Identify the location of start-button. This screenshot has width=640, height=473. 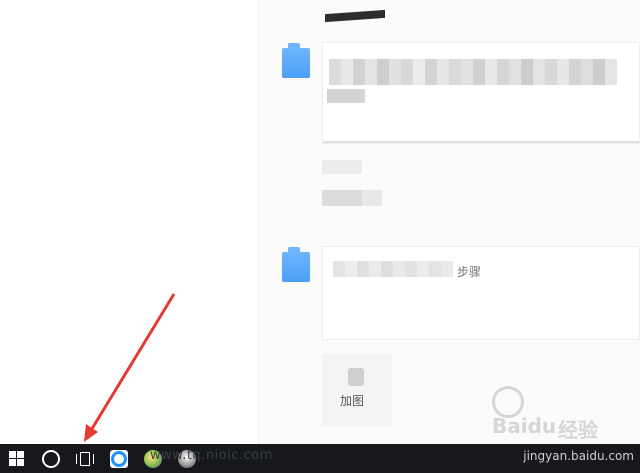
(17, 458).